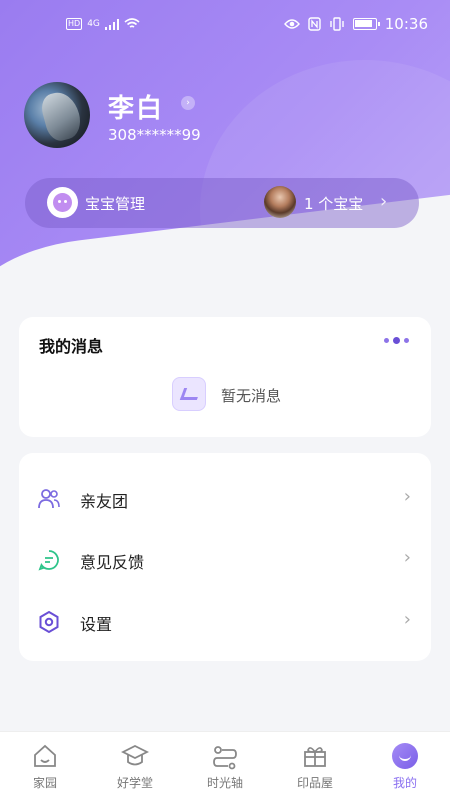  What do you see at coordinates (111, 24) in the screenshot?
I see `signal-icon` at bounding box center [111, 24].